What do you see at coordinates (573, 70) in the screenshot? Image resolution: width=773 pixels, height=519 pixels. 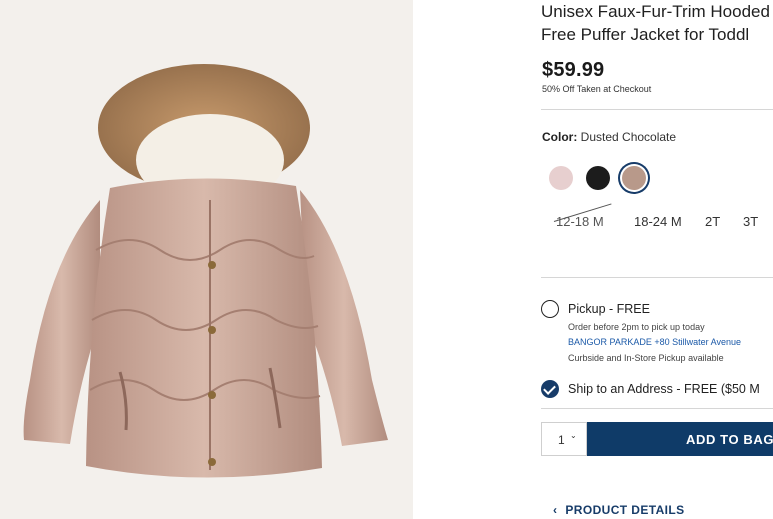 I see `product-price: $59.99` at bounding box center [573, 70].